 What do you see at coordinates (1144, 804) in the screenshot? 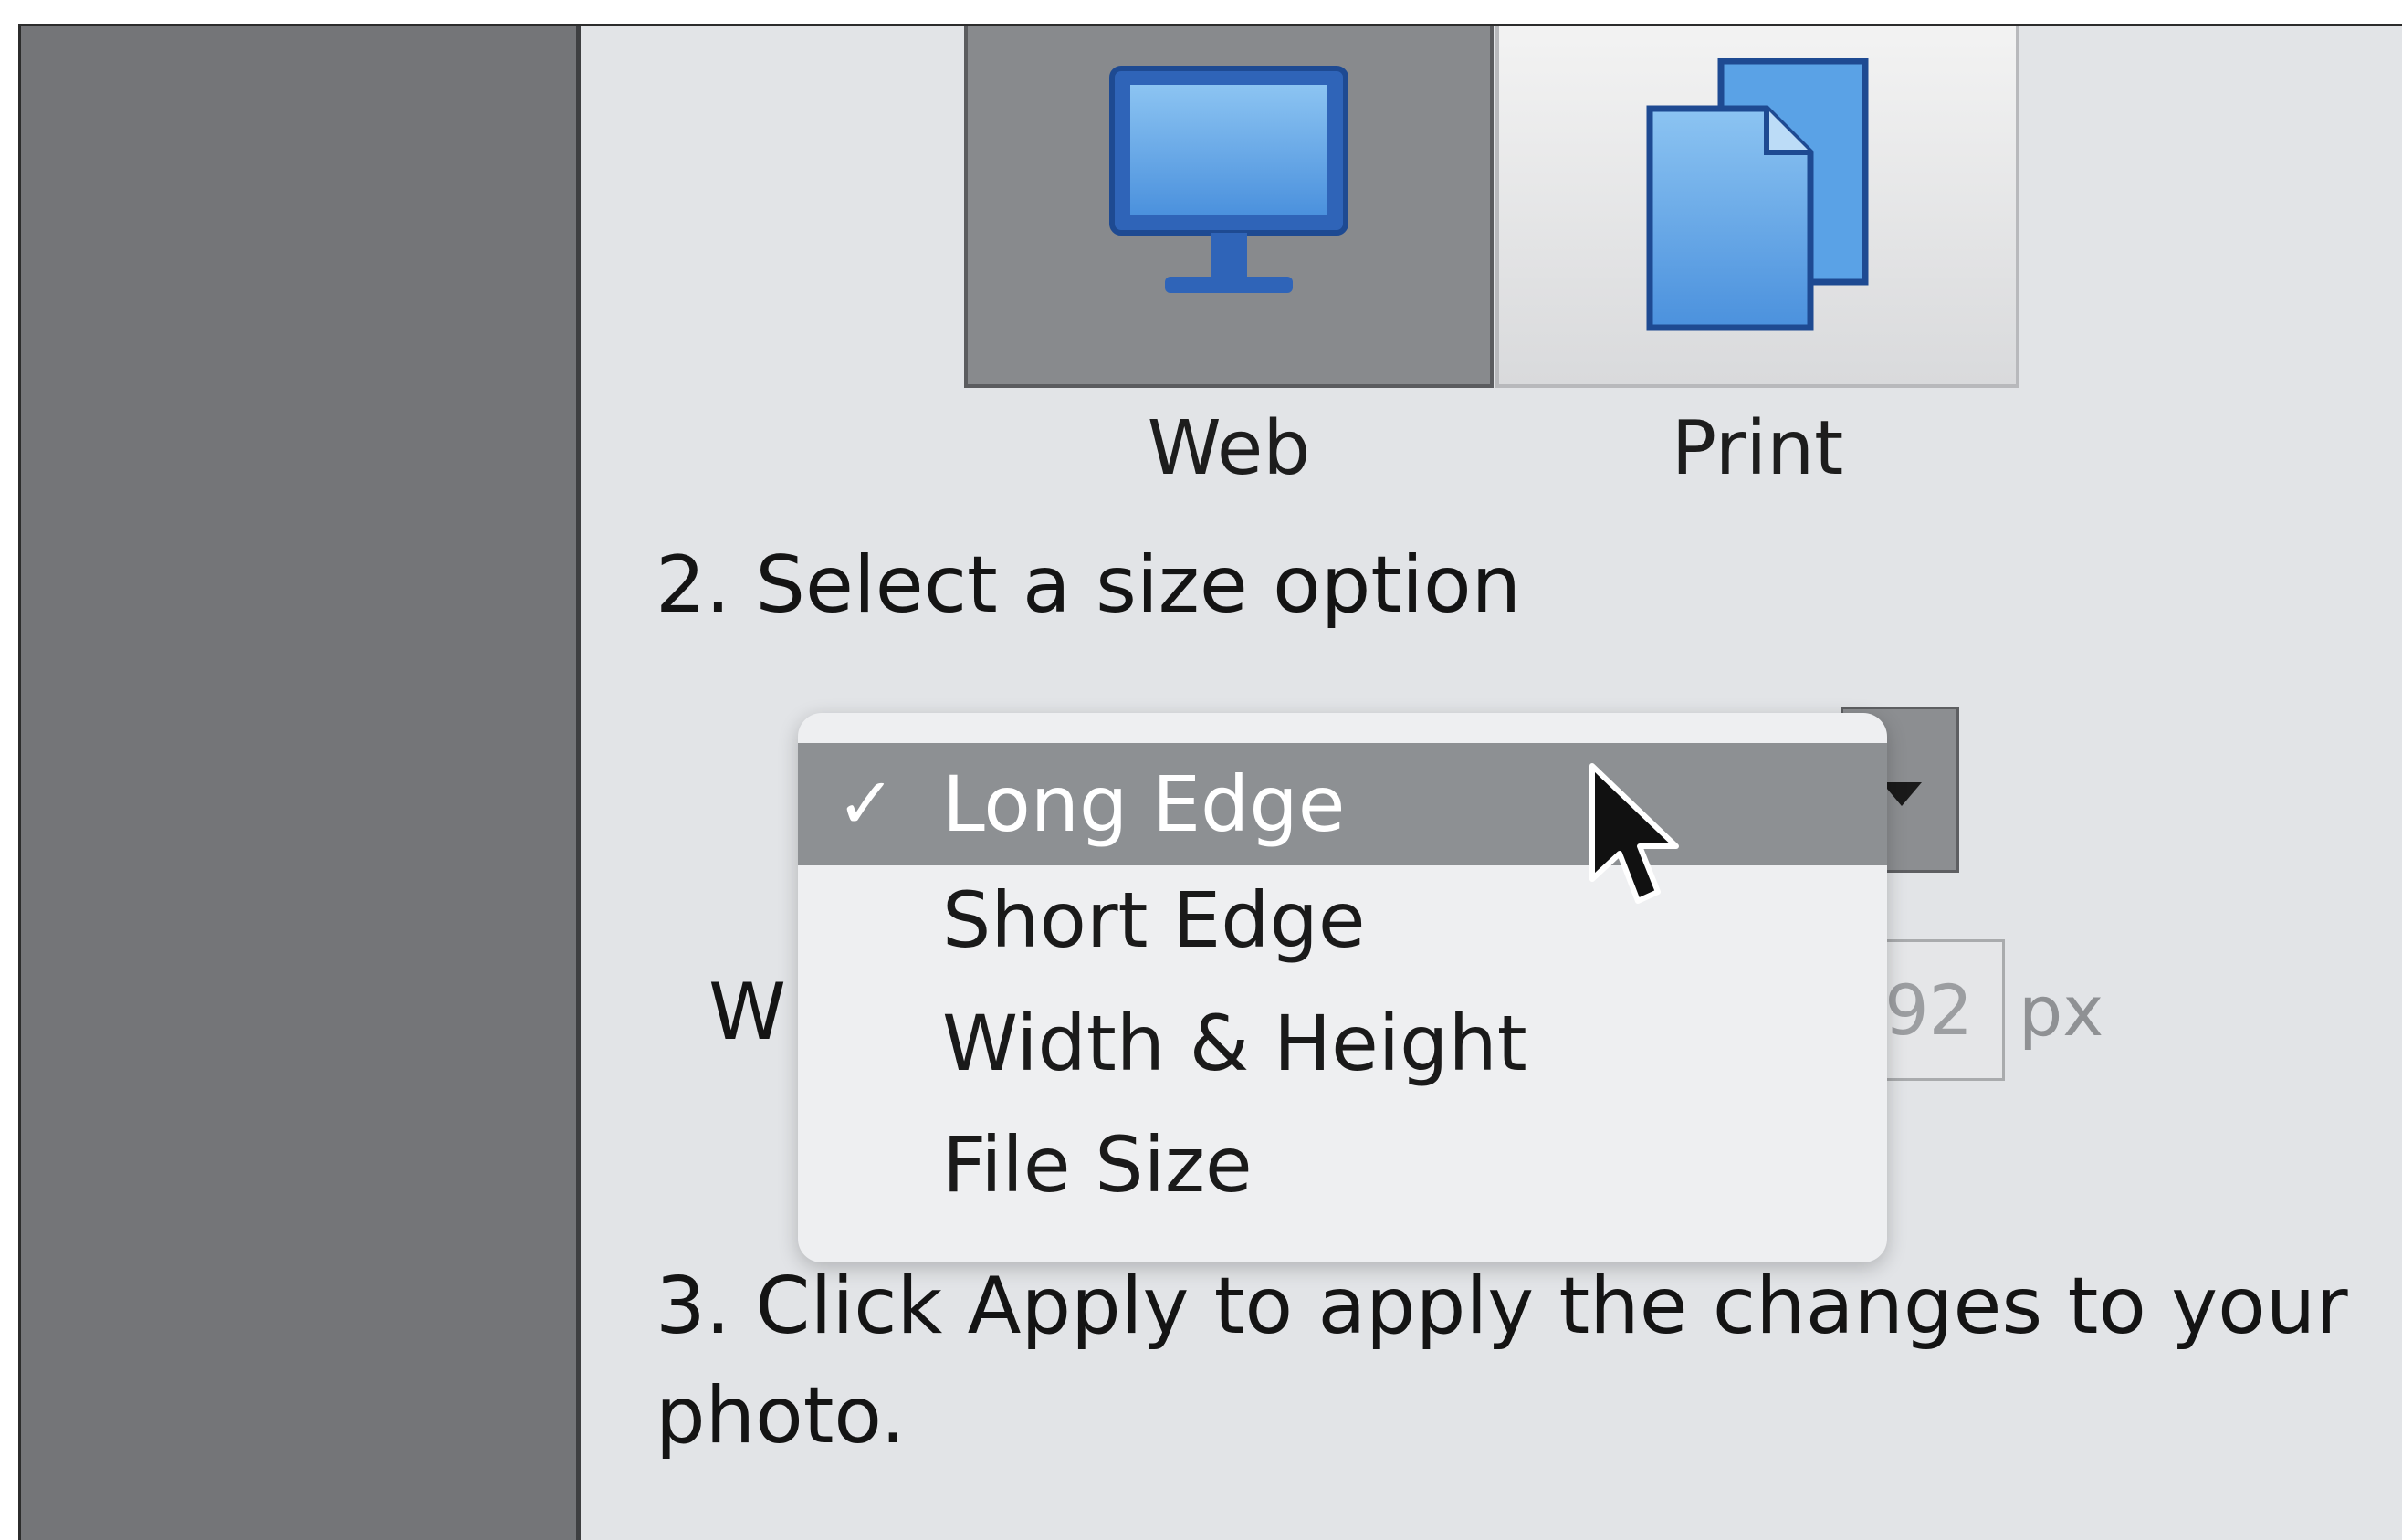
I see `menu-item-label: Long Edge` at bounding box center [1144, 804].